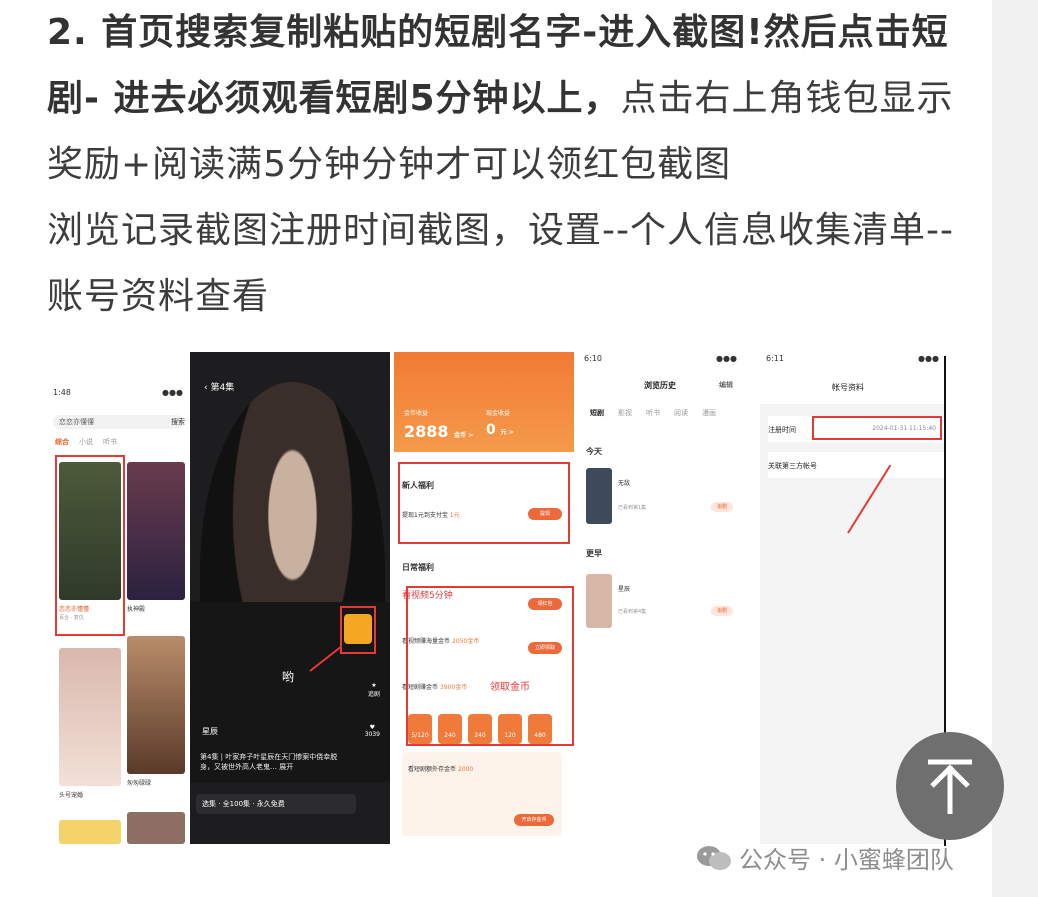  I want to click on history-sub-1: 已看到第1集, so click(632, 508).